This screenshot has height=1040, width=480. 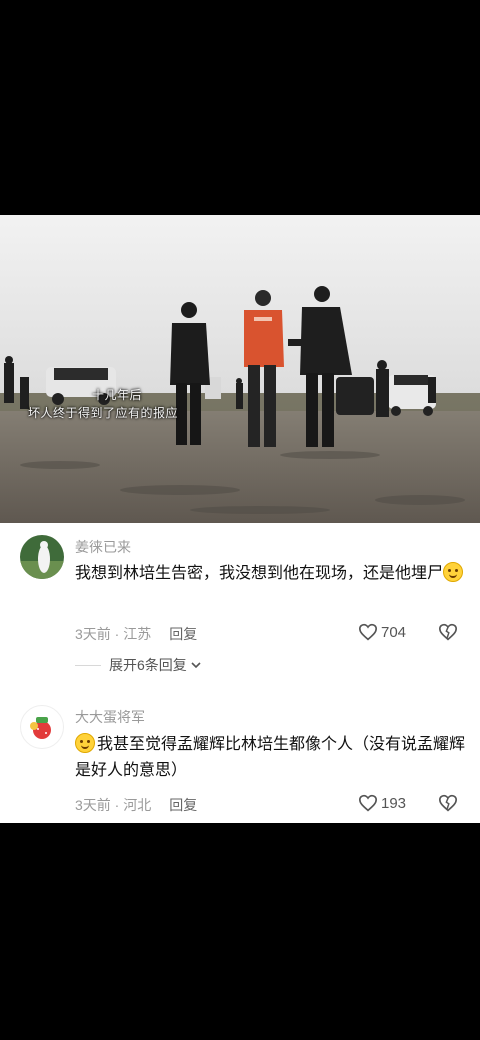 I want to click on video-subtitle-line2: 坏人终于得到了应有的报应, so click(x=103, y=413).